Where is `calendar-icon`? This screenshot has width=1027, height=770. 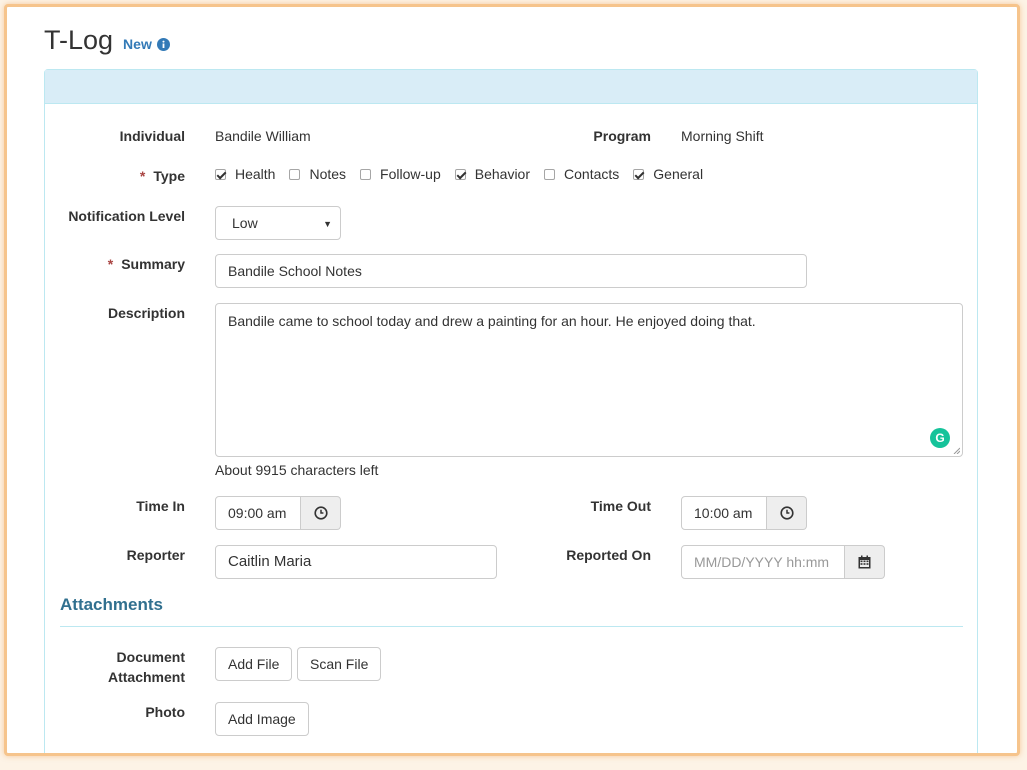 calendar-icon is located at coordinates (864, 562).